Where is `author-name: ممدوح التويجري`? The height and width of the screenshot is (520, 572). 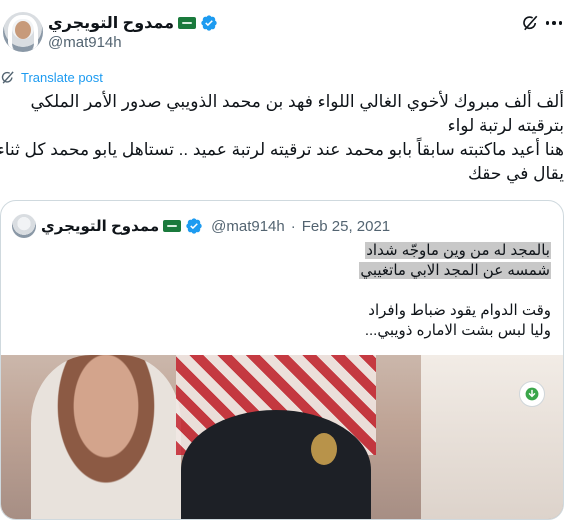
author-name: ممدوح التويجري is located at coordinates (111, 23).